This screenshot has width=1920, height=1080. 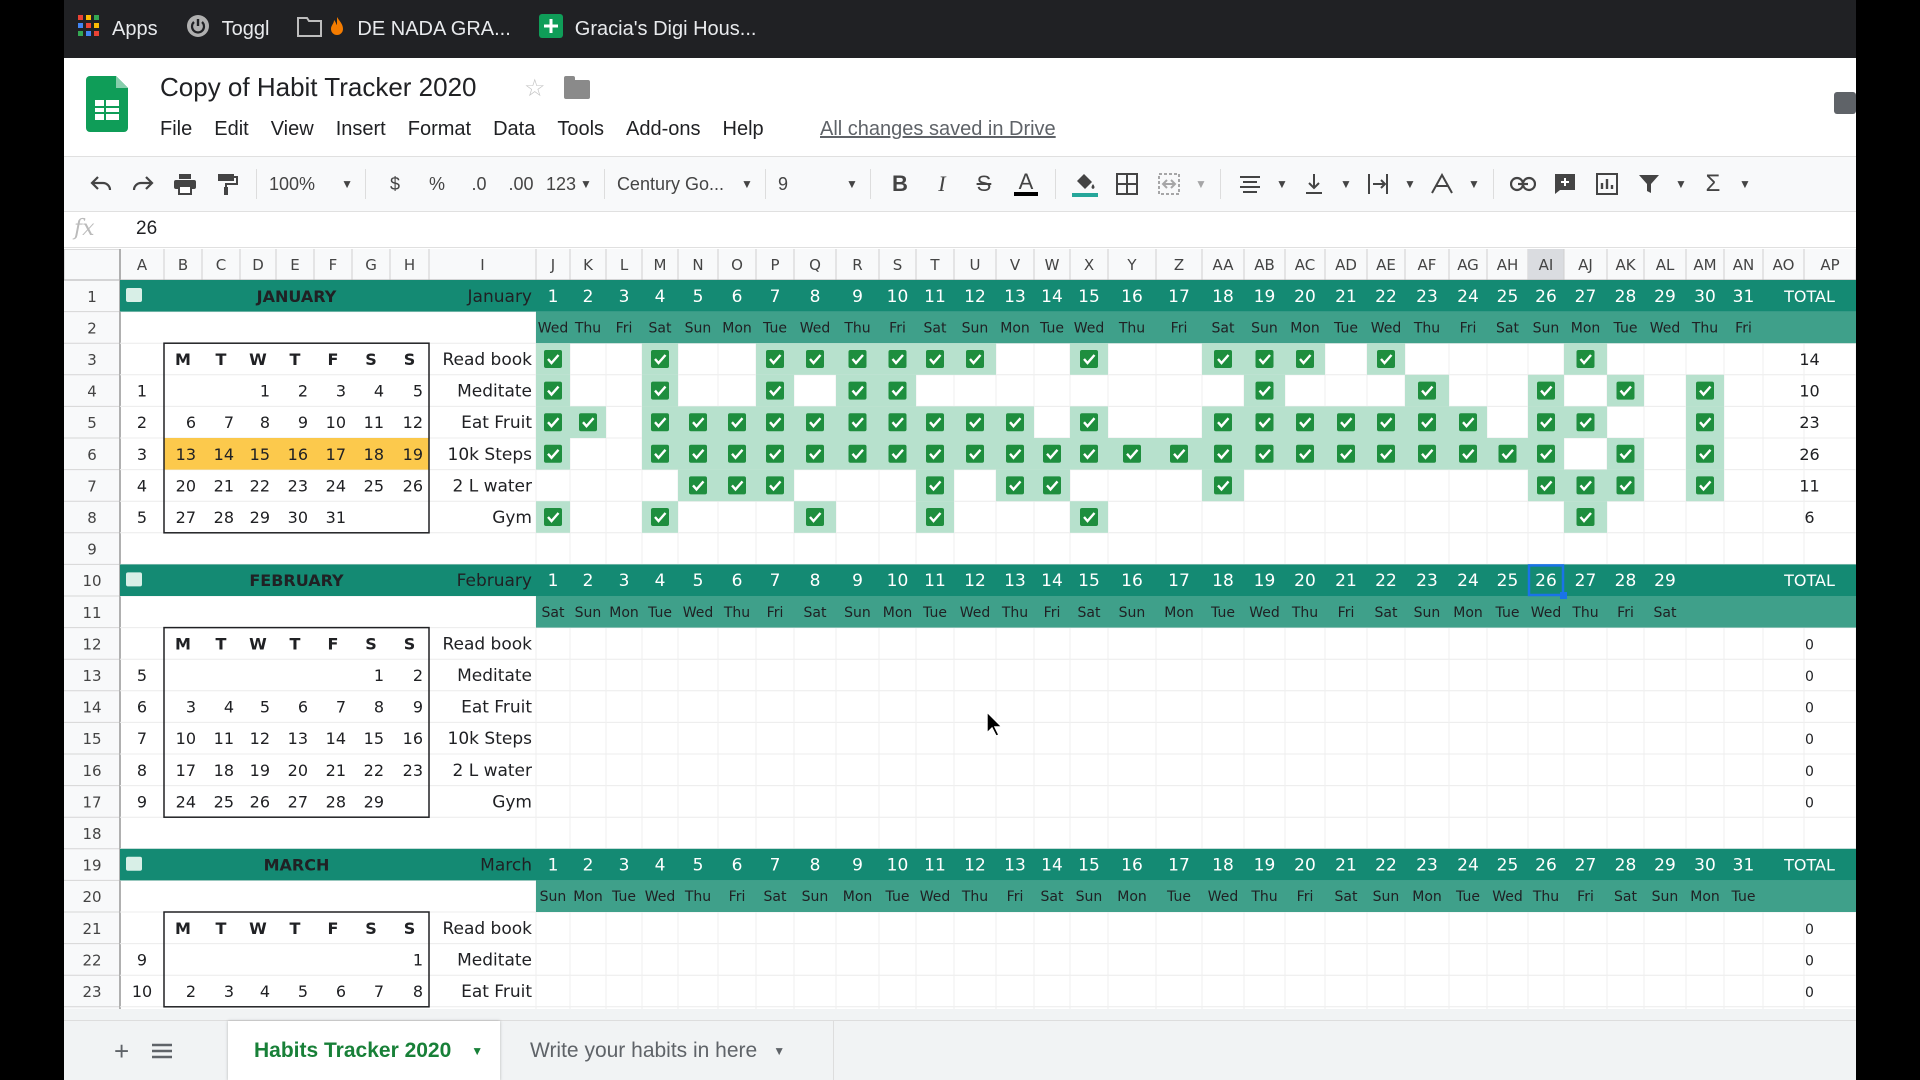 I want to click on horizontal-align-icon, so click(x=1250, y=184).